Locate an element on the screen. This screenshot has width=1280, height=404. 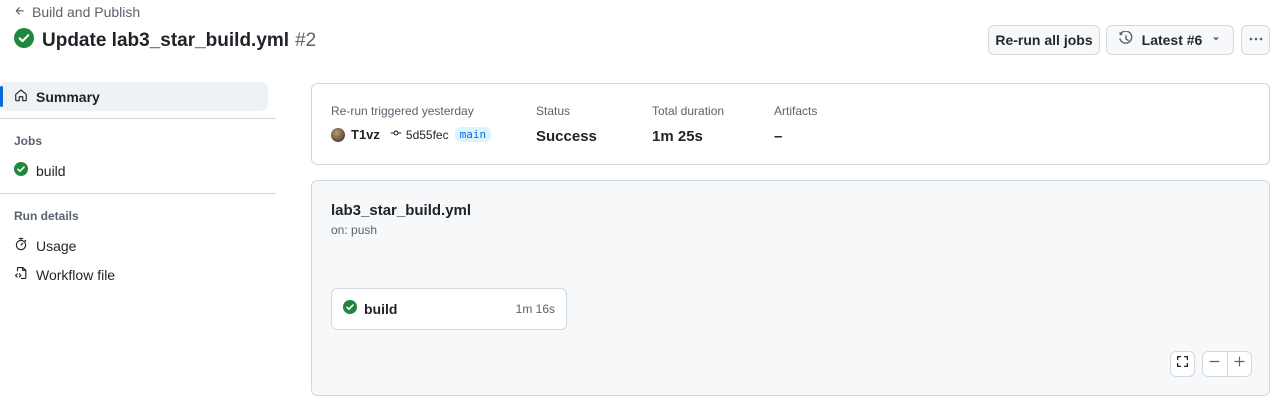
job-node-build: build 1m 16s is located at coordinates (449, 309).